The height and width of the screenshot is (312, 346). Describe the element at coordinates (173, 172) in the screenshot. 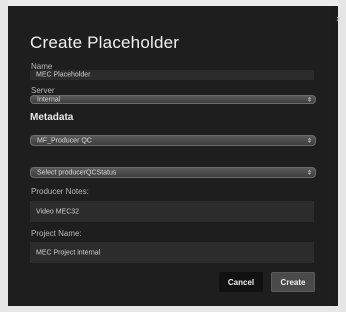

I see `qc-status-select: Select producerQCStatus ⇕` at that location.